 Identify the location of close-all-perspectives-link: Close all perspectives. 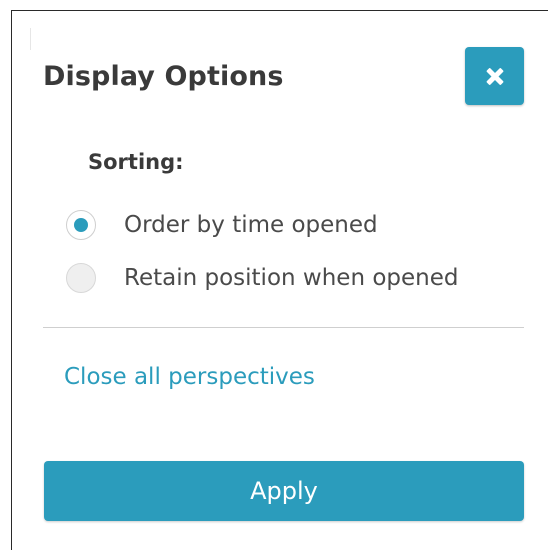
(189, 377).